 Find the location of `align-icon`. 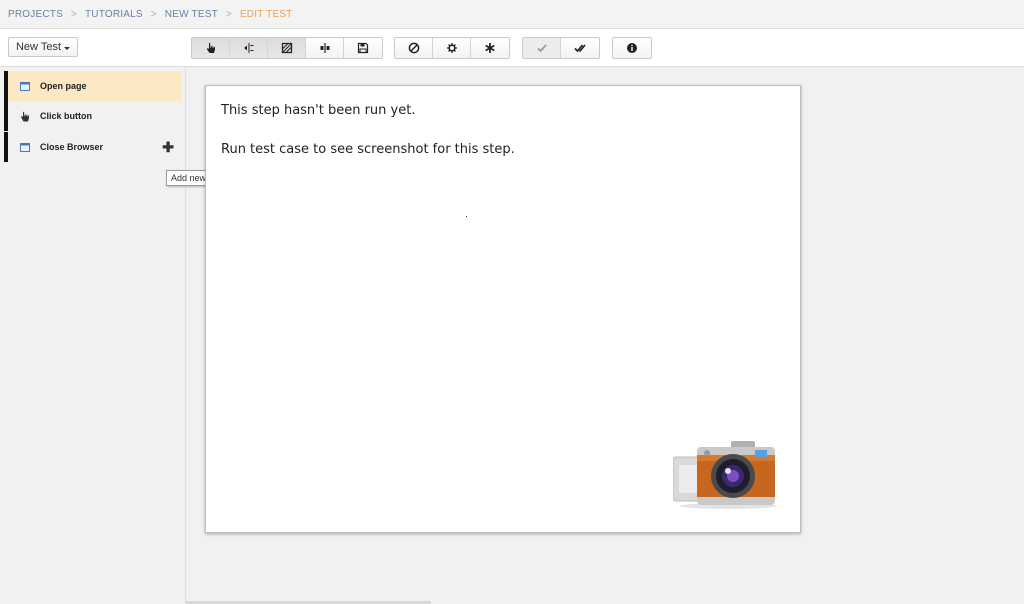

align-icon is located at coordinates (324, 48).